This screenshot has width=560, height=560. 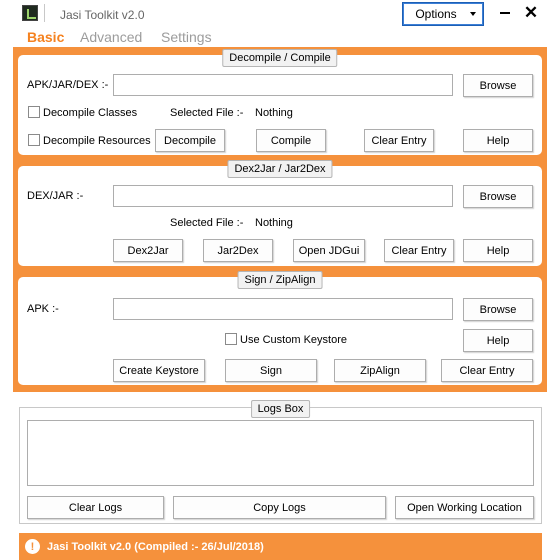 What do you see at coordinates (111, 37) in the screenshot?
I see `tab-advanced: Advanced` at bounding box center [111, 37].